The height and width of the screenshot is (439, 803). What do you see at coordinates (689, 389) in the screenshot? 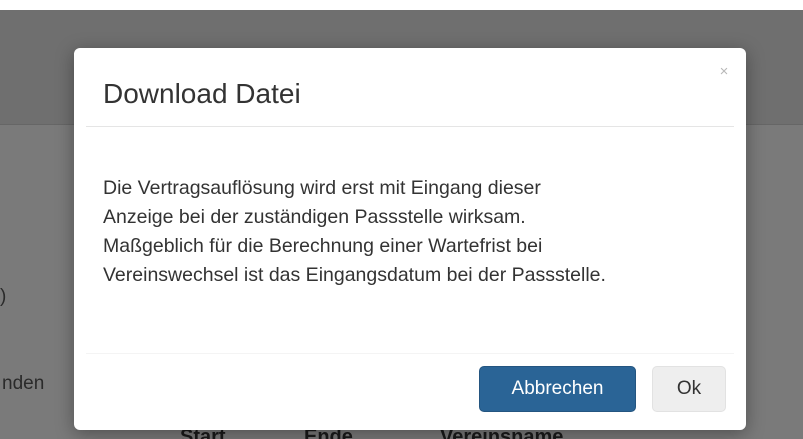
I see `ok-button: Ok` at bounding box center [689, 389].